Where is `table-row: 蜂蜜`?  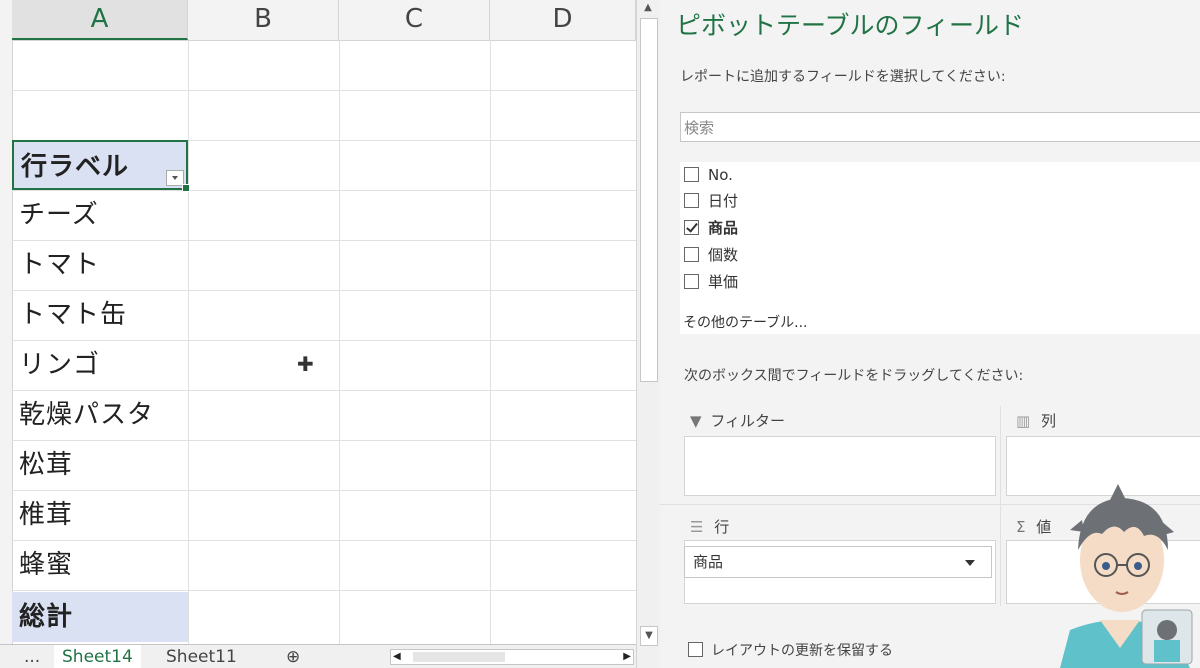
table-row: 蜂蜜 is located at coordinates (100, 565).